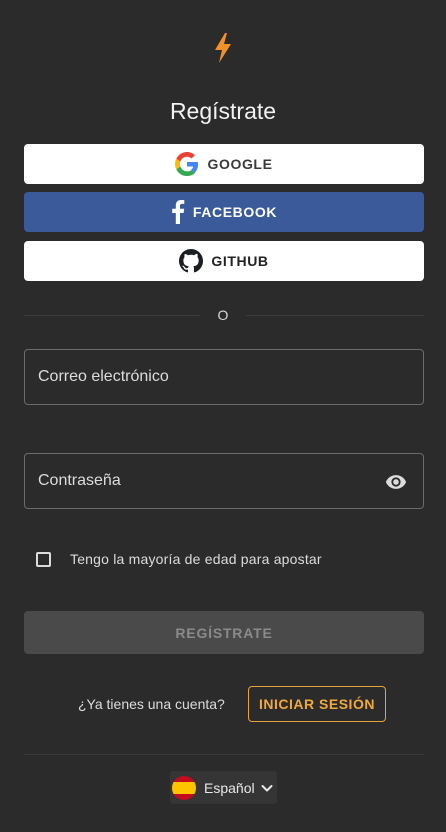 Image resolution: width=446 pixels, height=832 pixels. What do you see at coordinates (151, 704) in the screenshot?
I see `login-question: ¿Ya tienes una cuenta?` at bounding box center [151, 704].